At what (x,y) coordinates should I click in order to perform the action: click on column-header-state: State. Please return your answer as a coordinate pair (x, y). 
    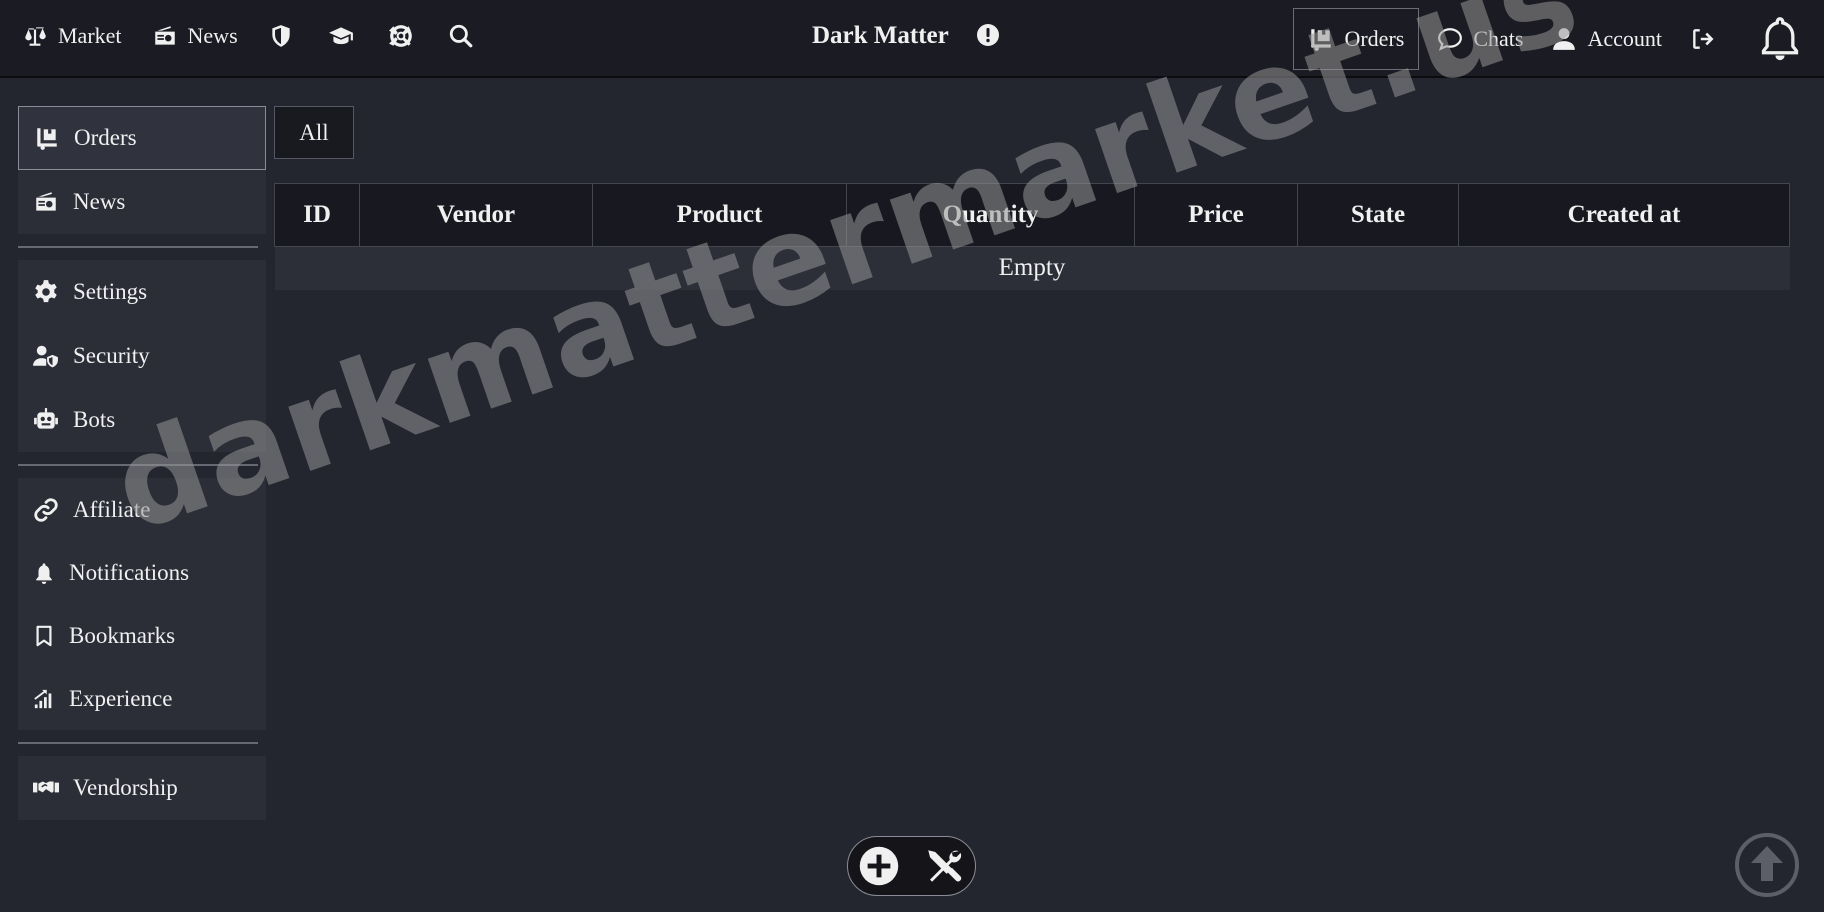
    Looking at the image, I should click on (1378, 215).